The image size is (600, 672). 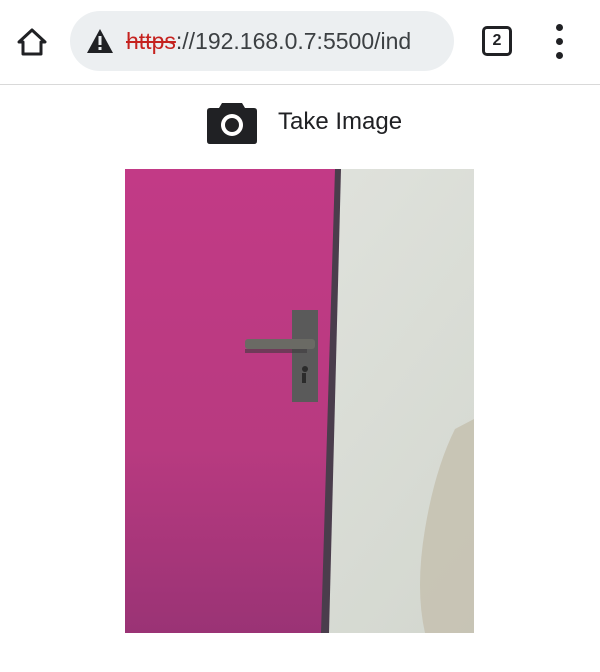 I want to click on tab-count: 2, so click(x=497, y=40).